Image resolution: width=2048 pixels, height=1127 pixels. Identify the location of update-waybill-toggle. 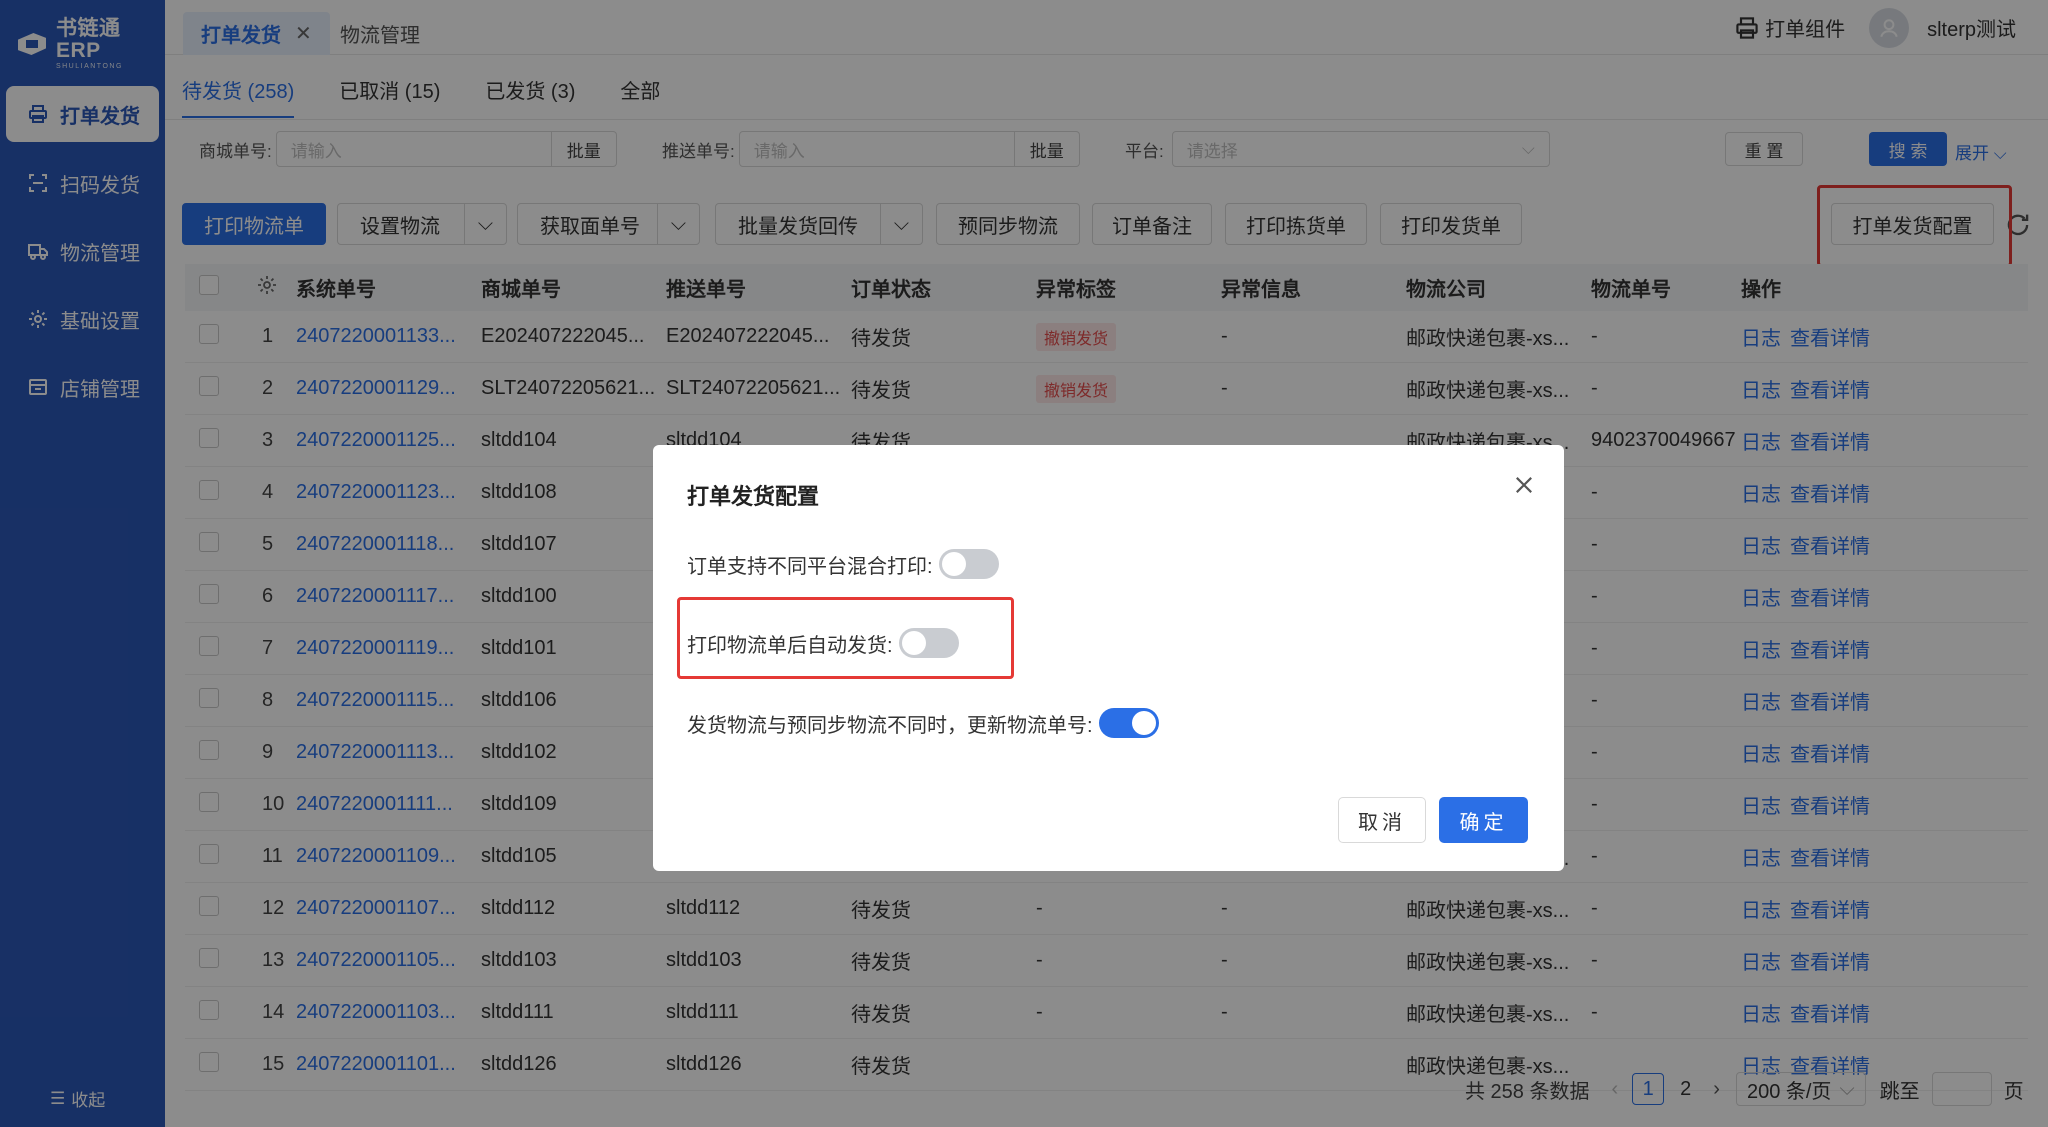
(1128, 723).